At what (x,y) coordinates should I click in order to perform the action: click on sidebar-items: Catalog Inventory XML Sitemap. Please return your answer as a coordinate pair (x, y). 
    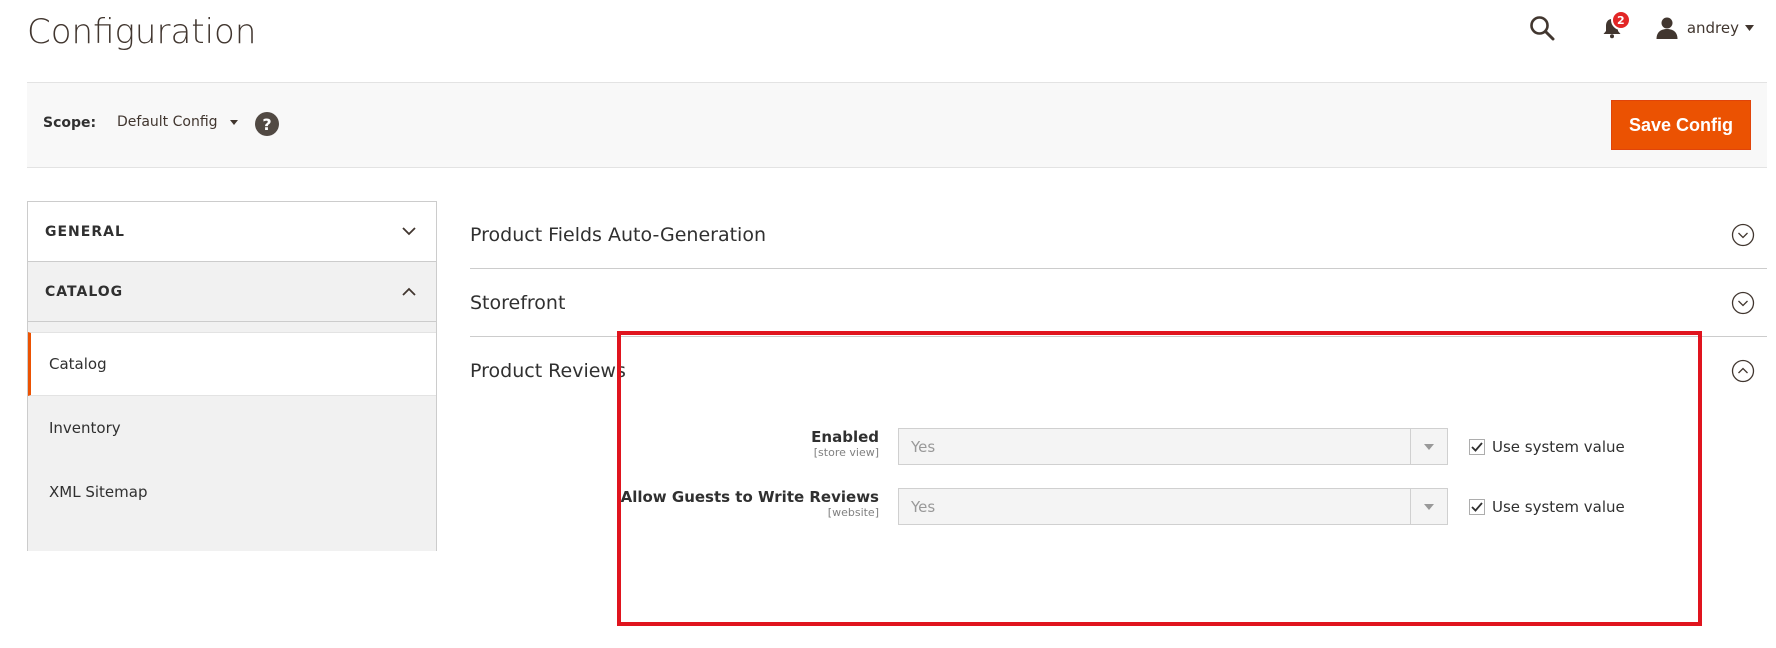
    Looking at the image, I should click on (232, 423).